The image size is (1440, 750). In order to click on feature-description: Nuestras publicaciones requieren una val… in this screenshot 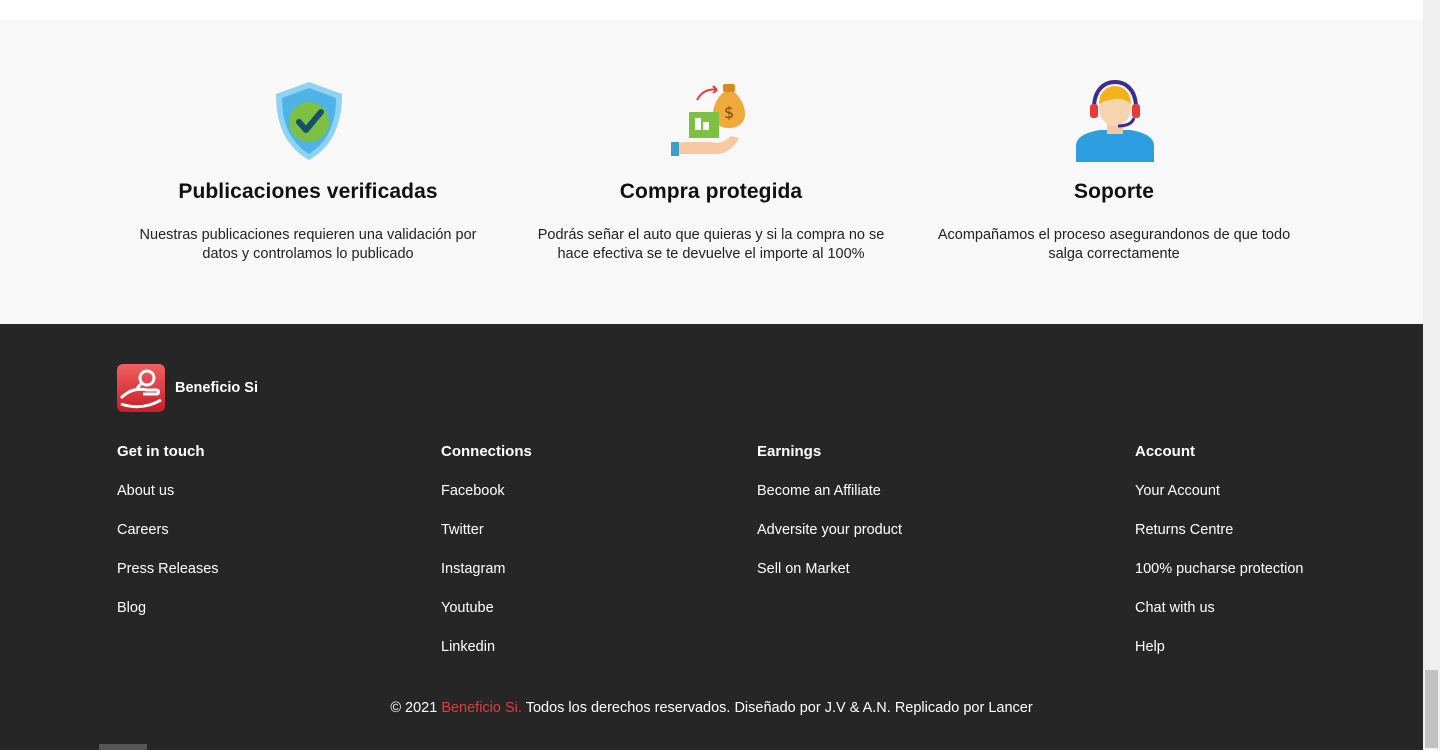, I will do `click(308, 244)`.